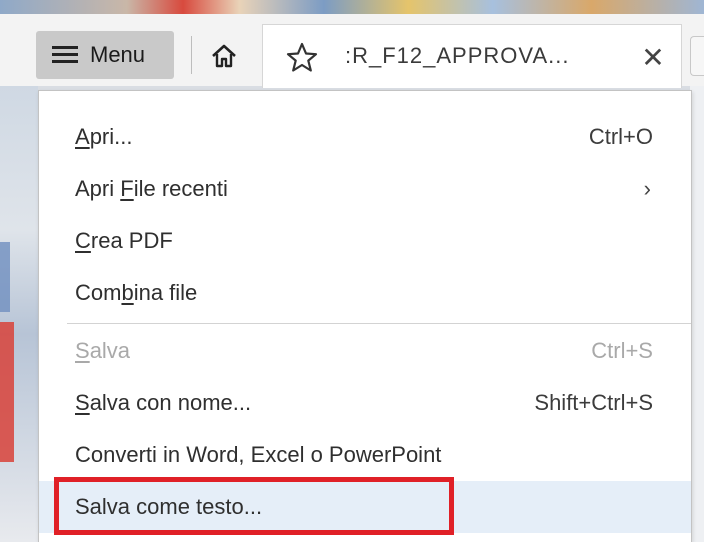 The height and width of the screenshot is (542, 704). Describe the element at coordinates (191, 55) in the screenshot. I see `toolbar-separator` at that location.